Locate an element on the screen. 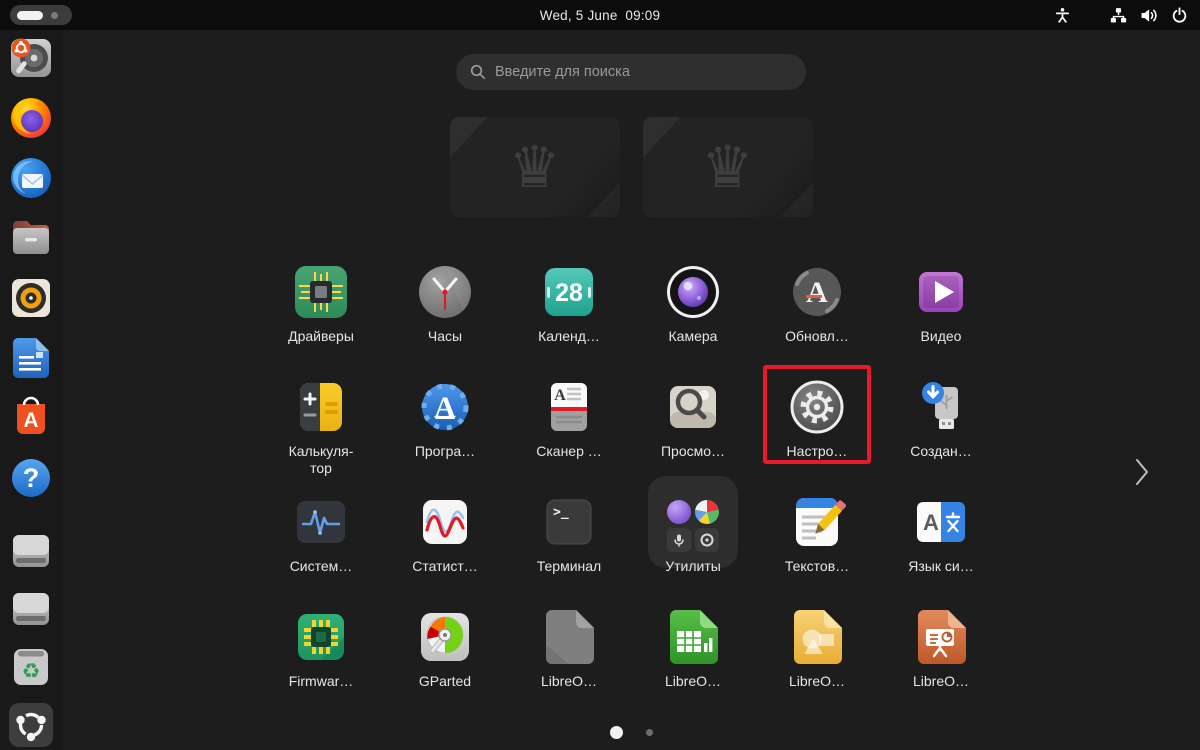  calculator-icon is located at coordinates (321, 407).